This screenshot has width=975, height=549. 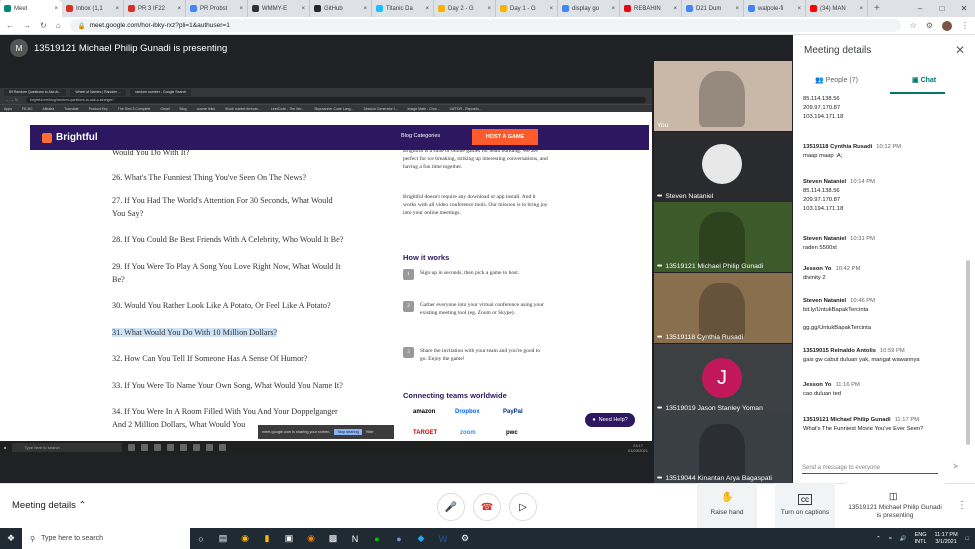 I want to click on stop-sharing-button: Stop sharing, so click(x=348, y=432).